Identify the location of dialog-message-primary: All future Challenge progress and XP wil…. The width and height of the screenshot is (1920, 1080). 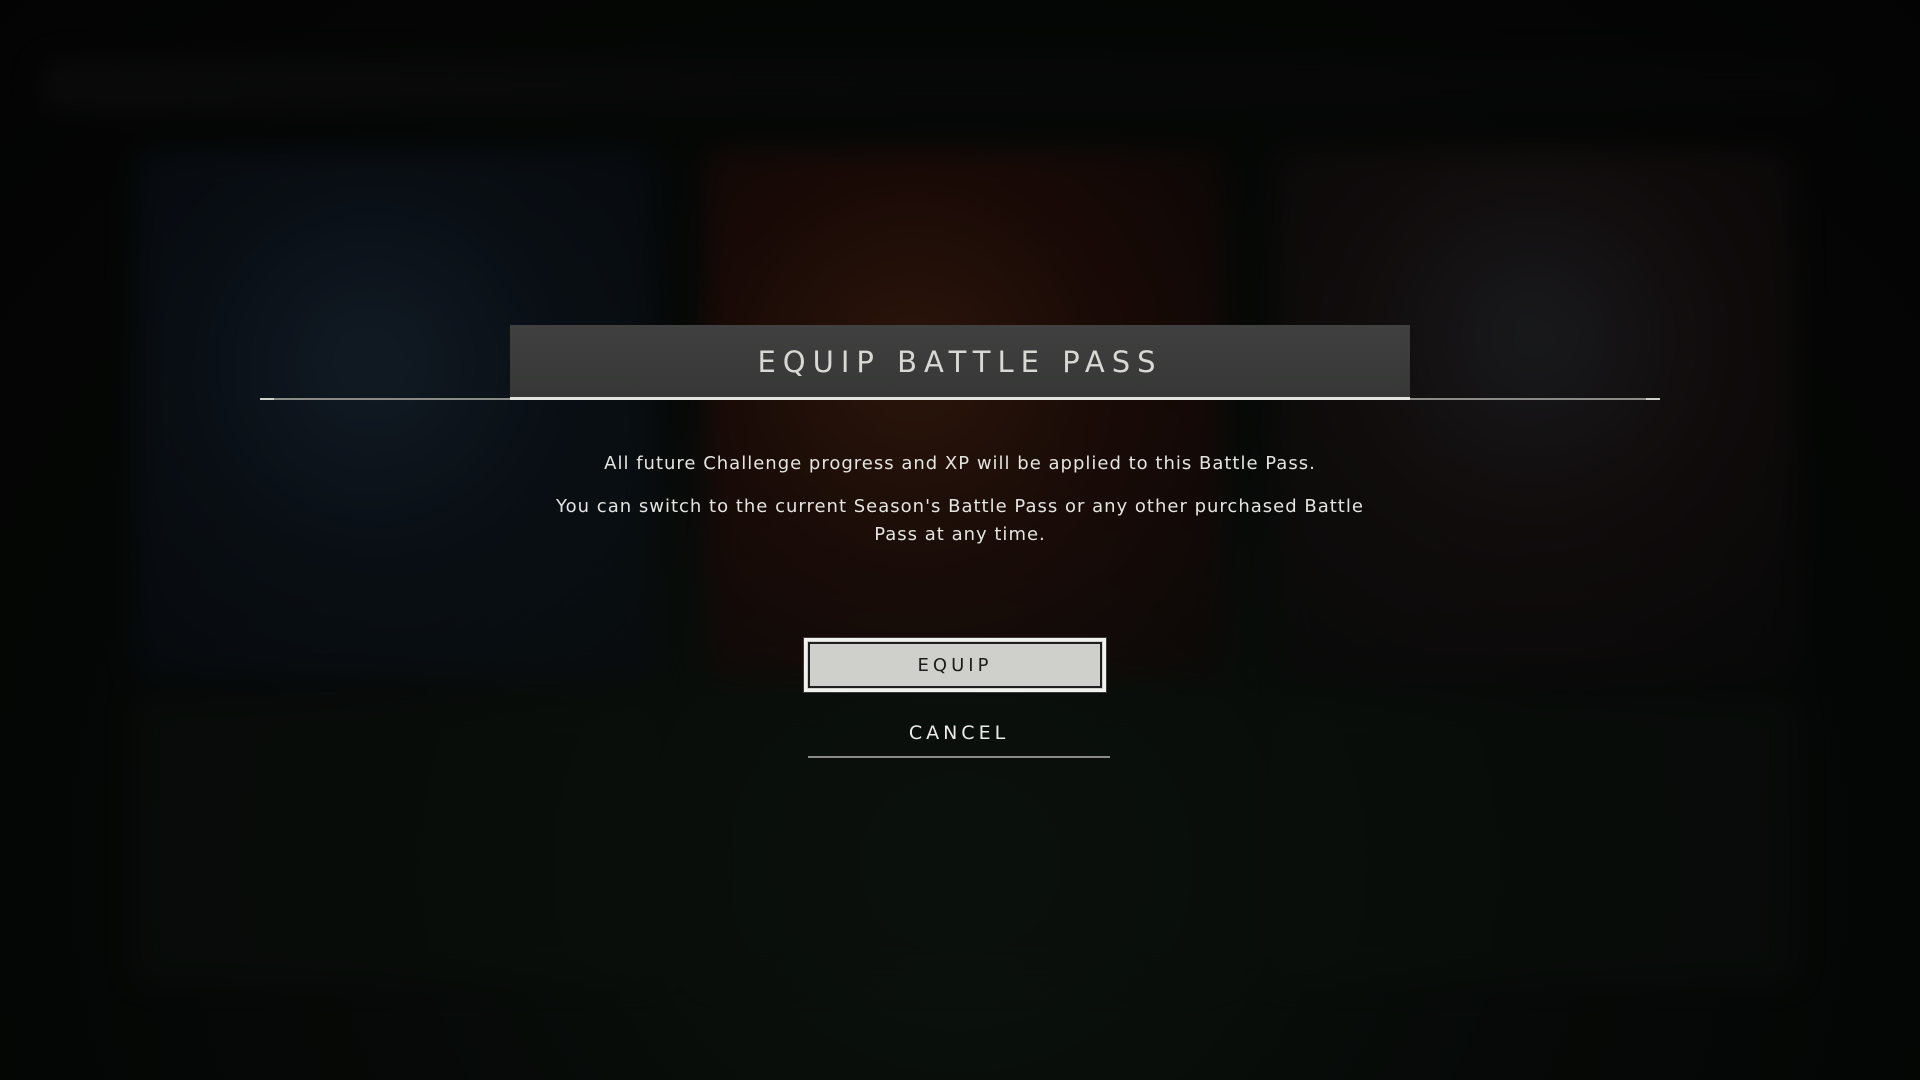
(960, 463).